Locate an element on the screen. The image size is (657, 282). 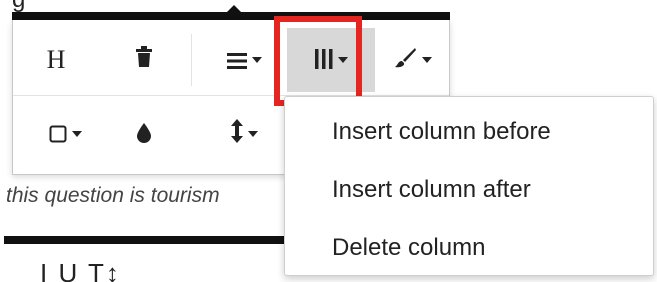
columns-icon is located at coordinates (323, 60).